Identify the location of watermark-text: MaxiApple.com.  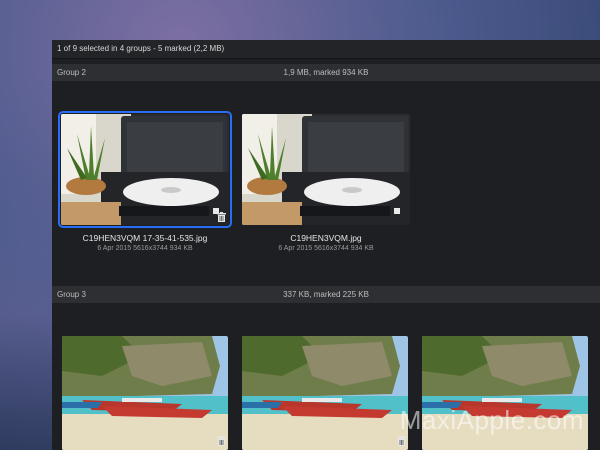
(491, 420).